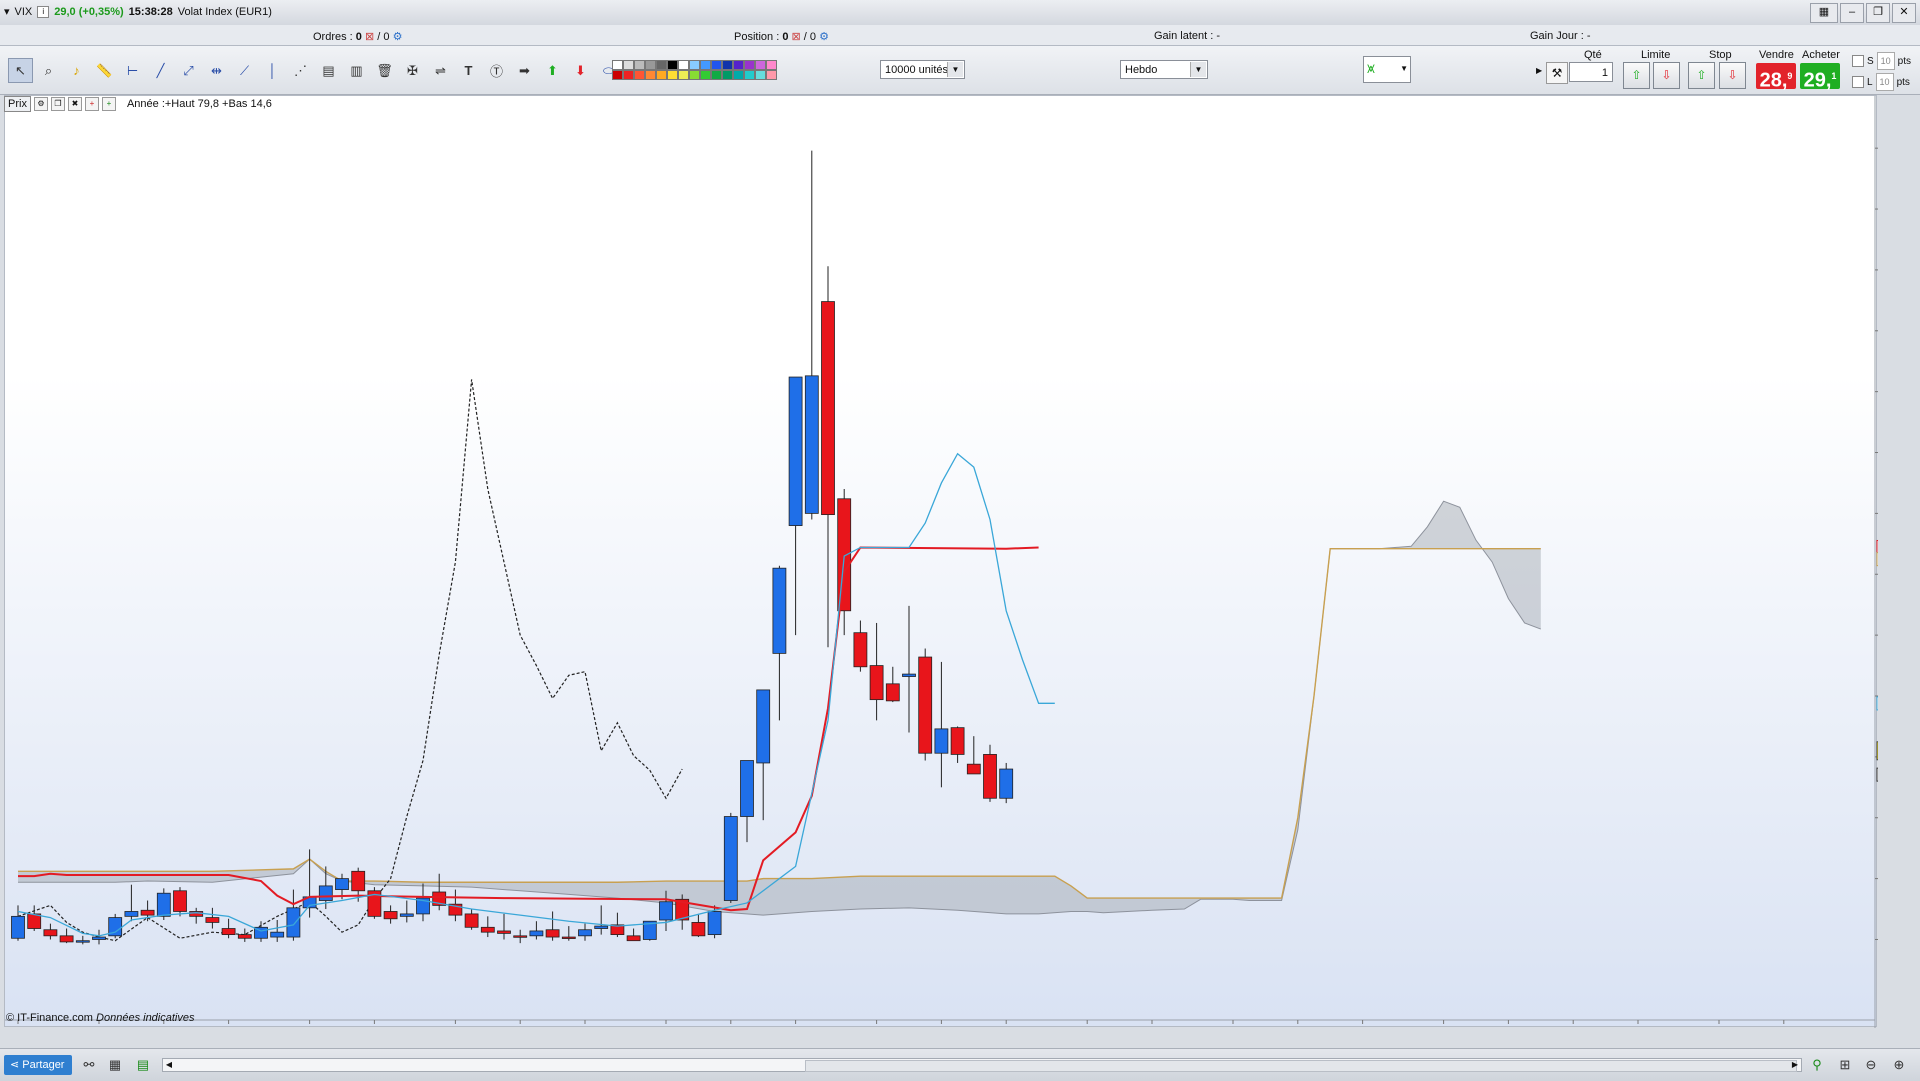 The image size is (1920, 1081). I want to click on zoom-out-icon: ⊖, so click(1871, 1065).